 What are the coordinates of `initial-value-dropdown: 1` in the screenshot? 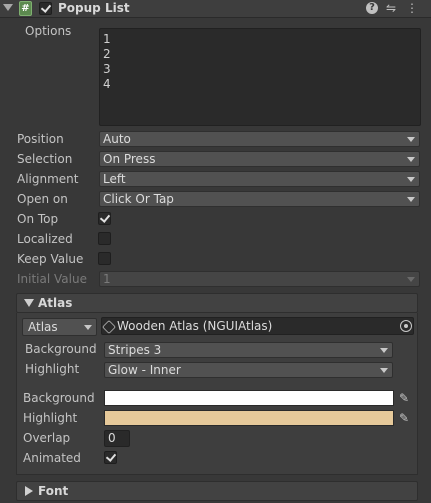 It's located at (259, 279).